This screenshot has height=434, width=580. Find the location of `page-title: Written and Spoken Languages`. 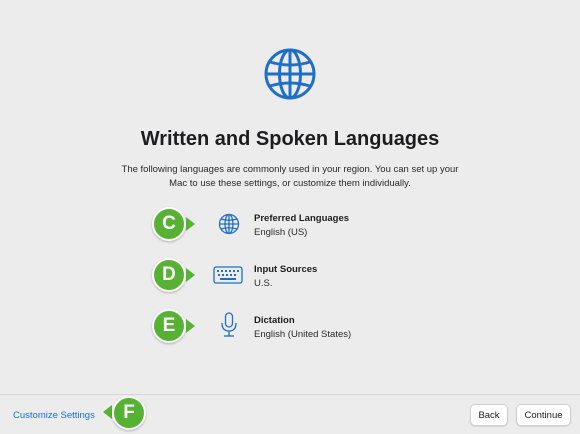

page-title: Written and Spoken Languages is located at coordinates (290, 139).